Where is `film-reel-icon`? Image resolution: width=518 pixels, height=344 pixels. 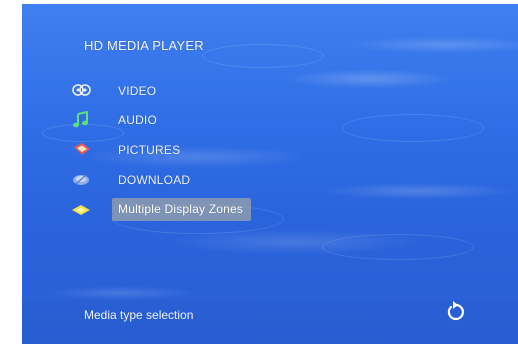 film-reel-icon is located at coordinates (81, 90).